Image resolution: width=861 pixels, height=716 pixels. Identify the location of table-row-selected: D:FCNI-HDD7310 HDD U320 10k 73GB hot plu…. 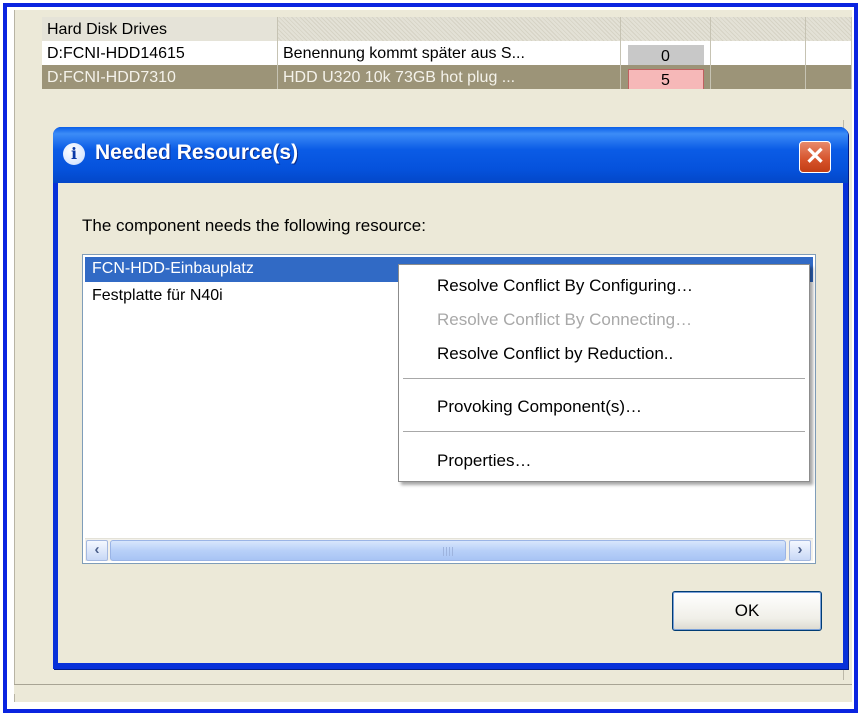
(447, 77).